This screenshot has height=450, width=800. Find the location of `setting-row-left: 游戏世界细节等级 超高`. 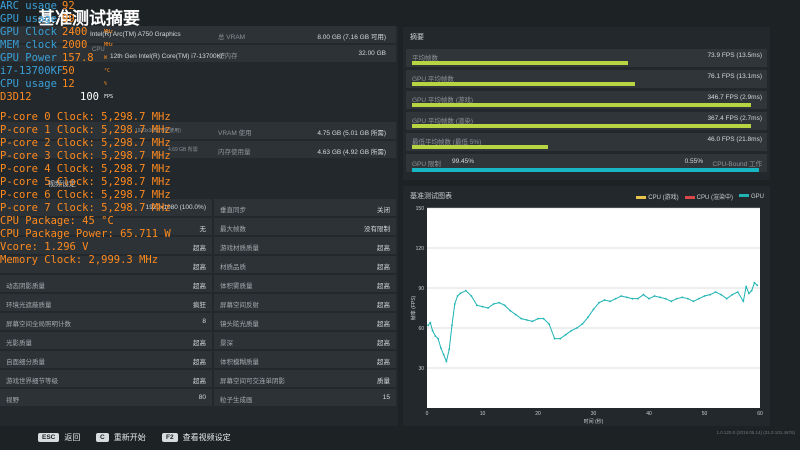

setting-row-left: 游戏世界细节等级 超高 is located at coordinates (106, 378).